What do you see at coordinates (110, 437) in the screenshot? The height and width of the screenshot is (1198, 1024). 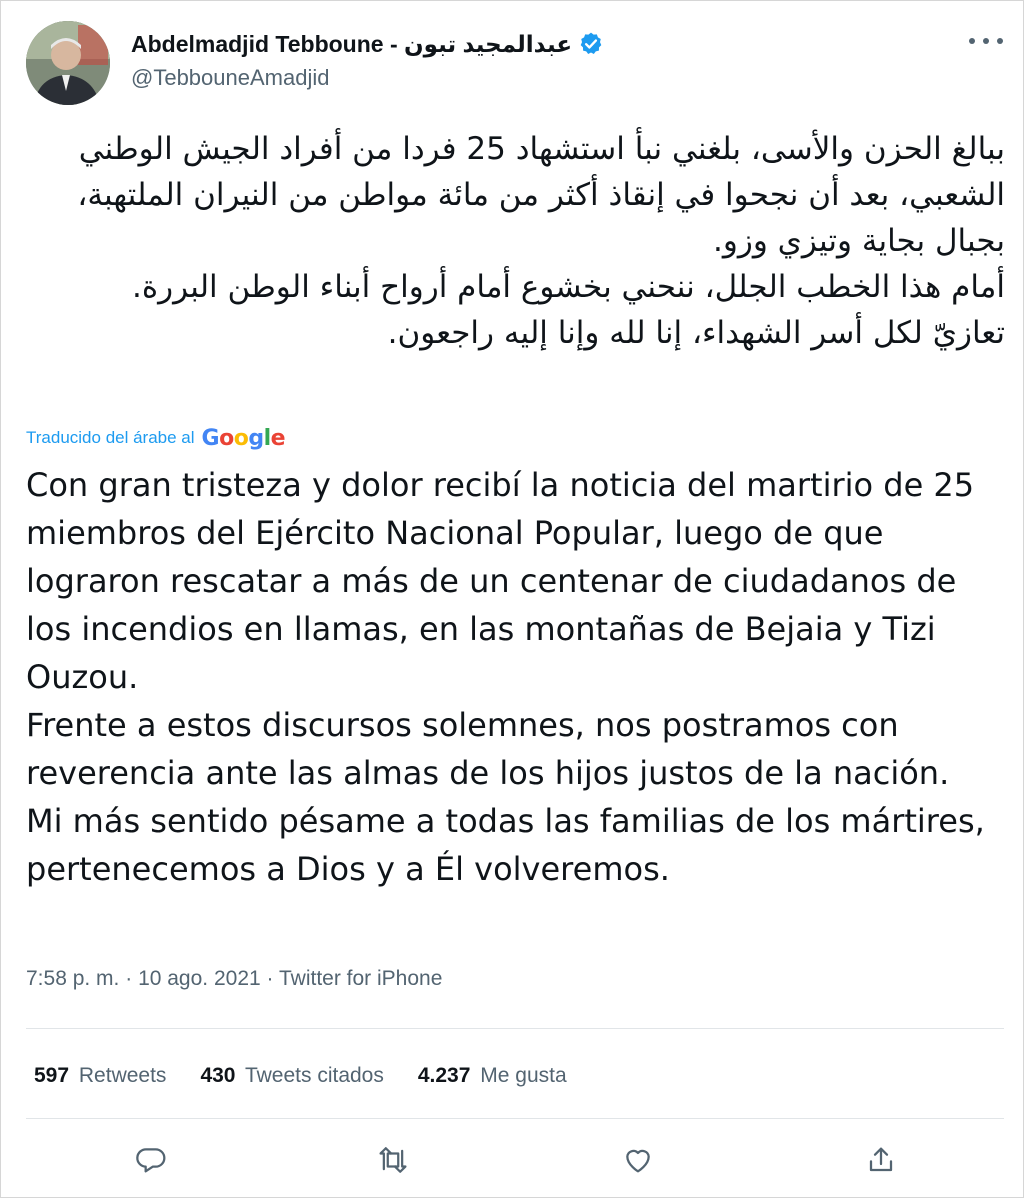 I see `translation-label: Traducido del árabe al` at bounding box center [110, 437].